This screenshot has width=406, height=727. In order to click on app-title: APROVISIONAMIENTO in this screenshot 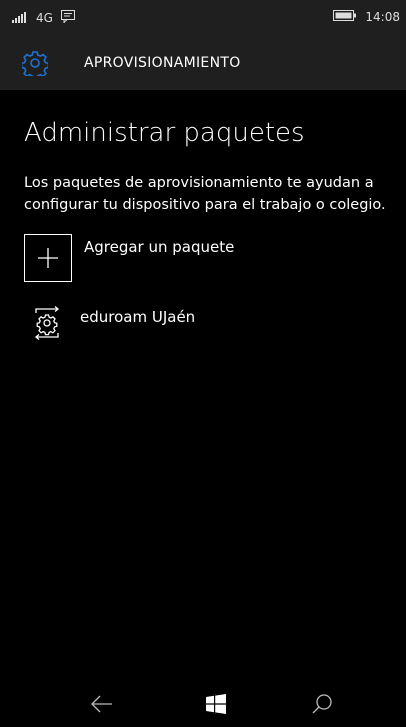, I will do `click(162, 63)`.